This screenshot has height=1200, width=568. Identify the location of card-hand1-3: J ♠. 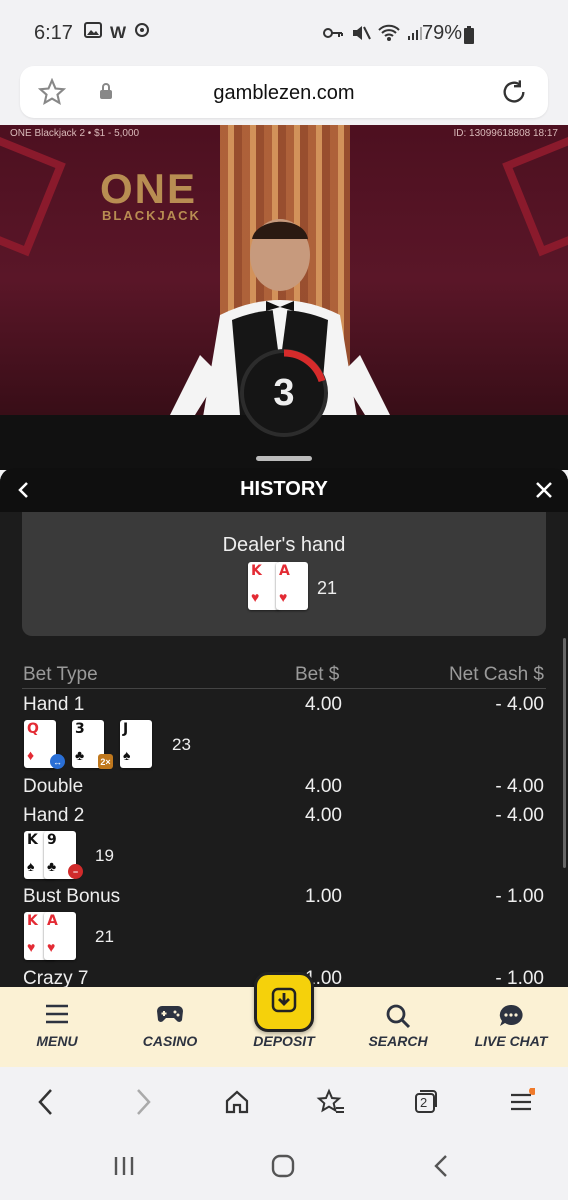
(136, 744).